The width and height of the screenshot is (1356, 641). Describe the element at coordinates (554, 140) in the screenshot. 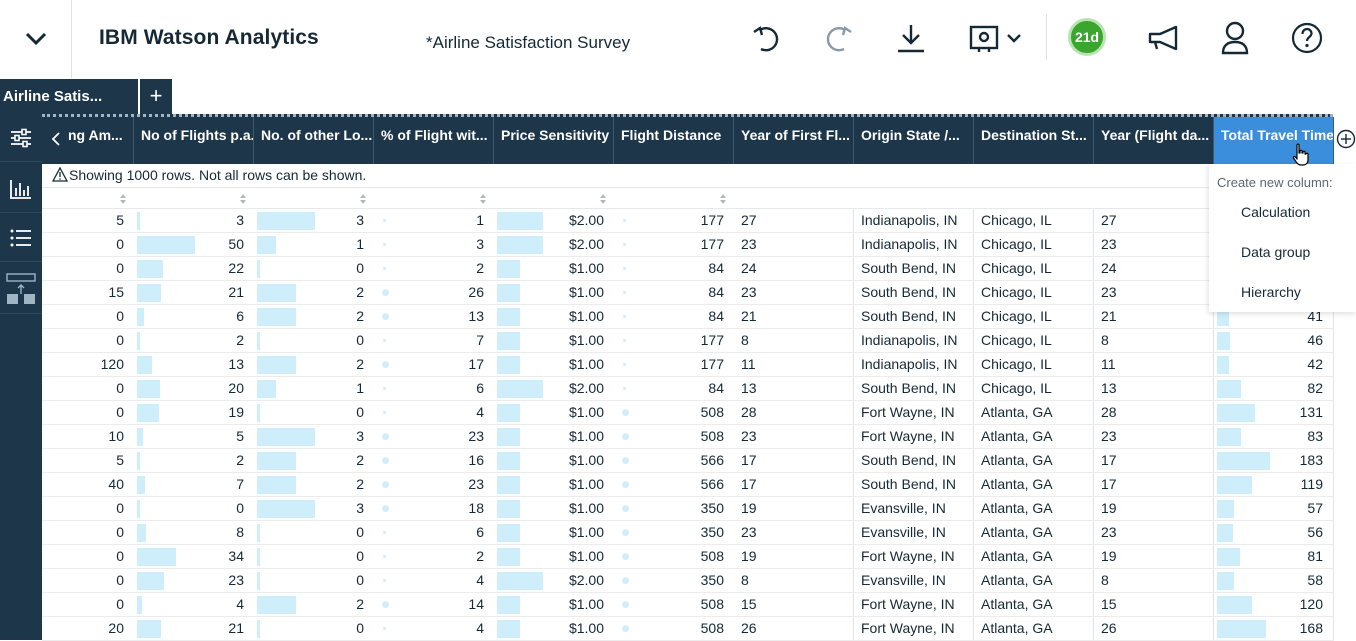

I see `col-header-price-sensitivity: Price Sensitivity` at that location.